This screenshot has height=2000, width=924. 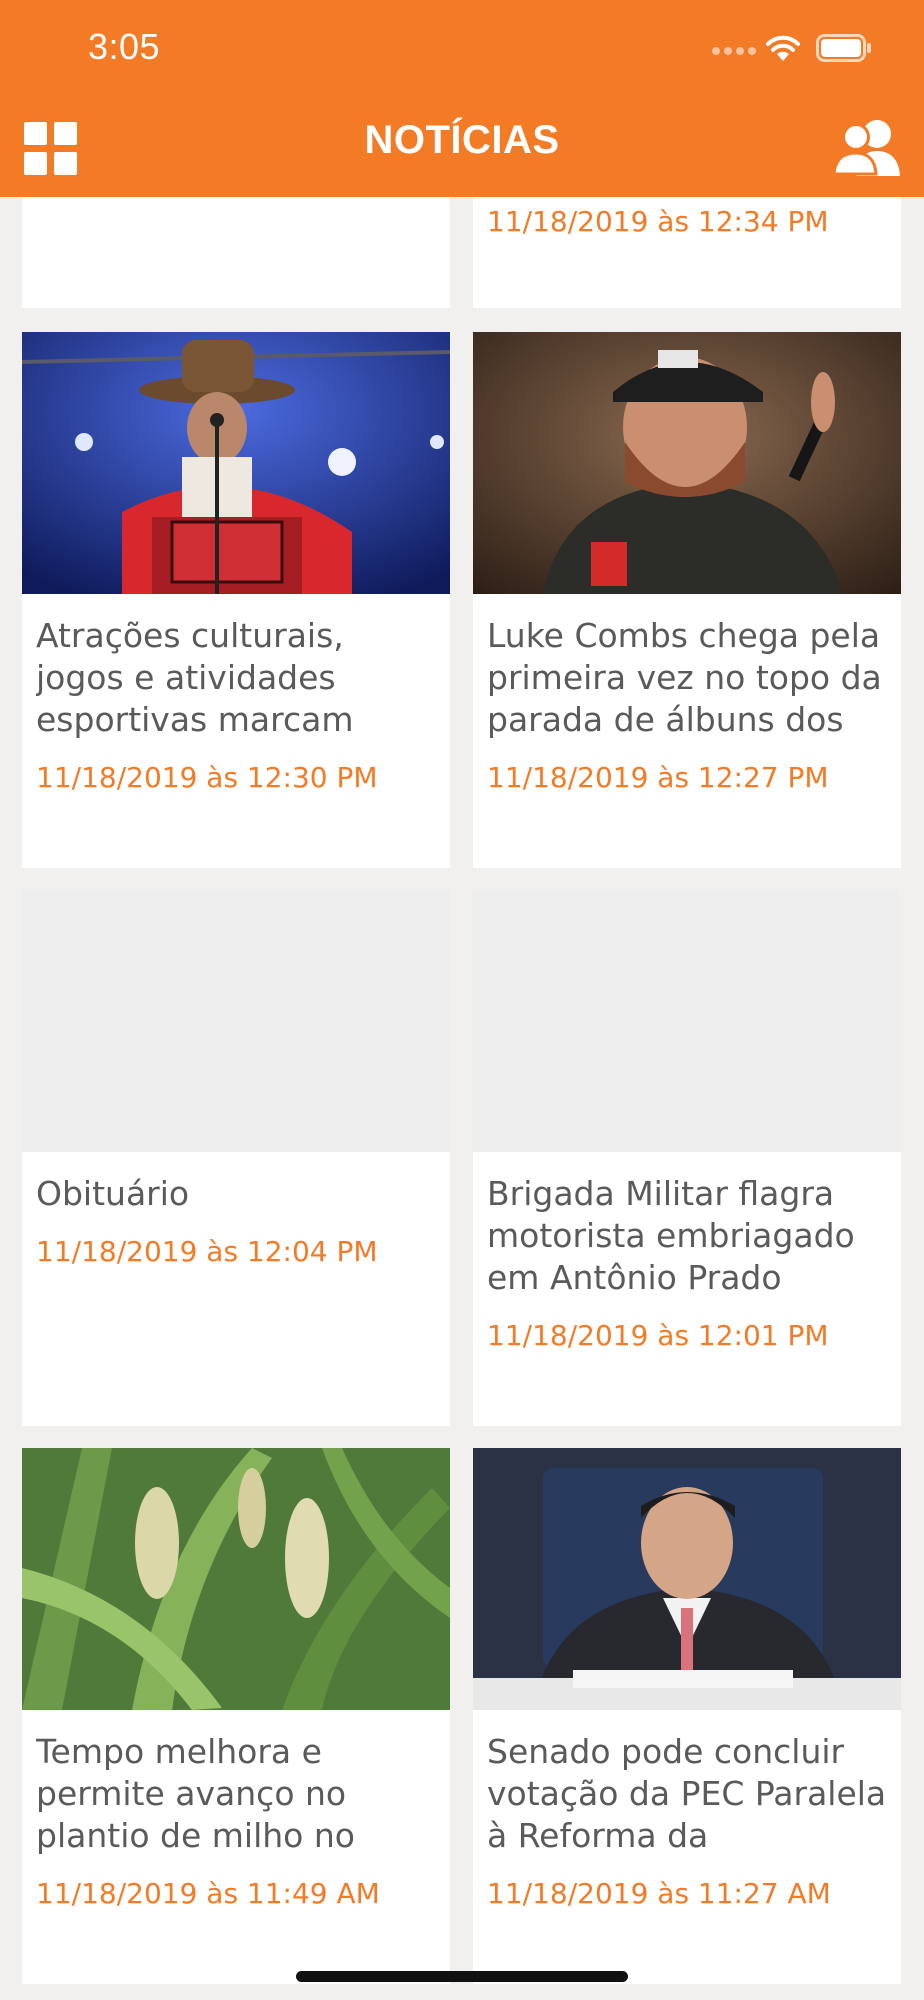 What do you see at coordinates (867, 147) in the screenshot?
I see `users-icon` at bounding box center [867, 147].